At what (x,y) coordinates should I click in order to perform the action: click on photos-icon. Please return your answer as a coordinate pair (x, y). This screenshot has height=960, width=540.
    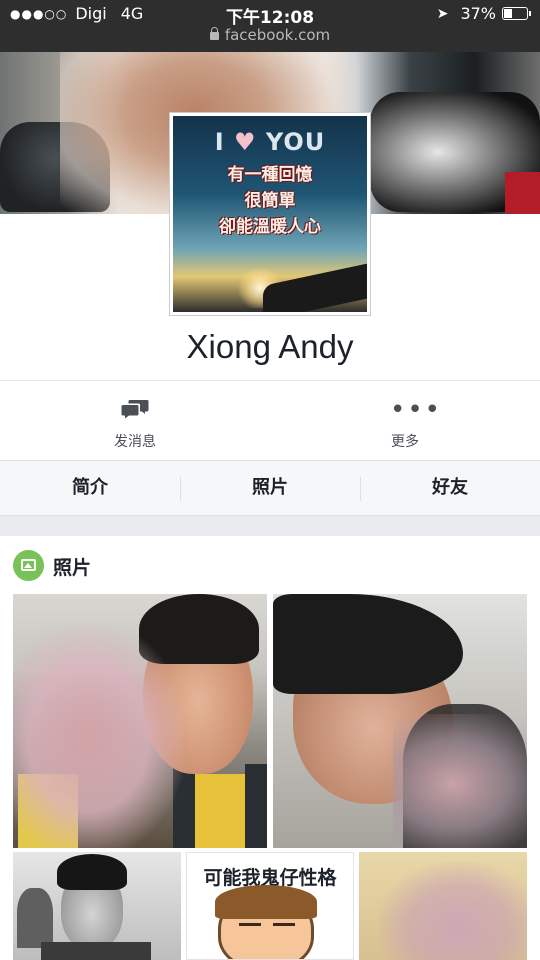
    Looking at the image, I should click on (28, 565).